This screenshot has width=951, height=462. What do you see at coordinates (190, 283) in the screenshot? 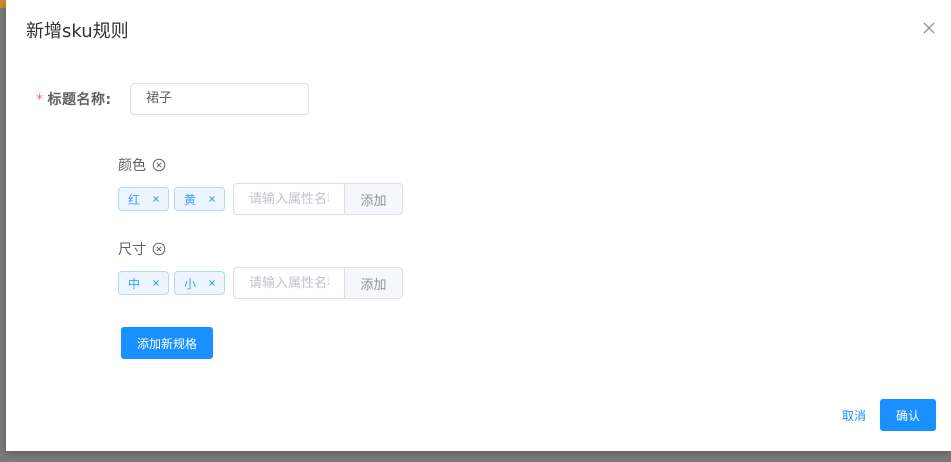
I see `tag-label: 小` at bounding box center [190, 283].